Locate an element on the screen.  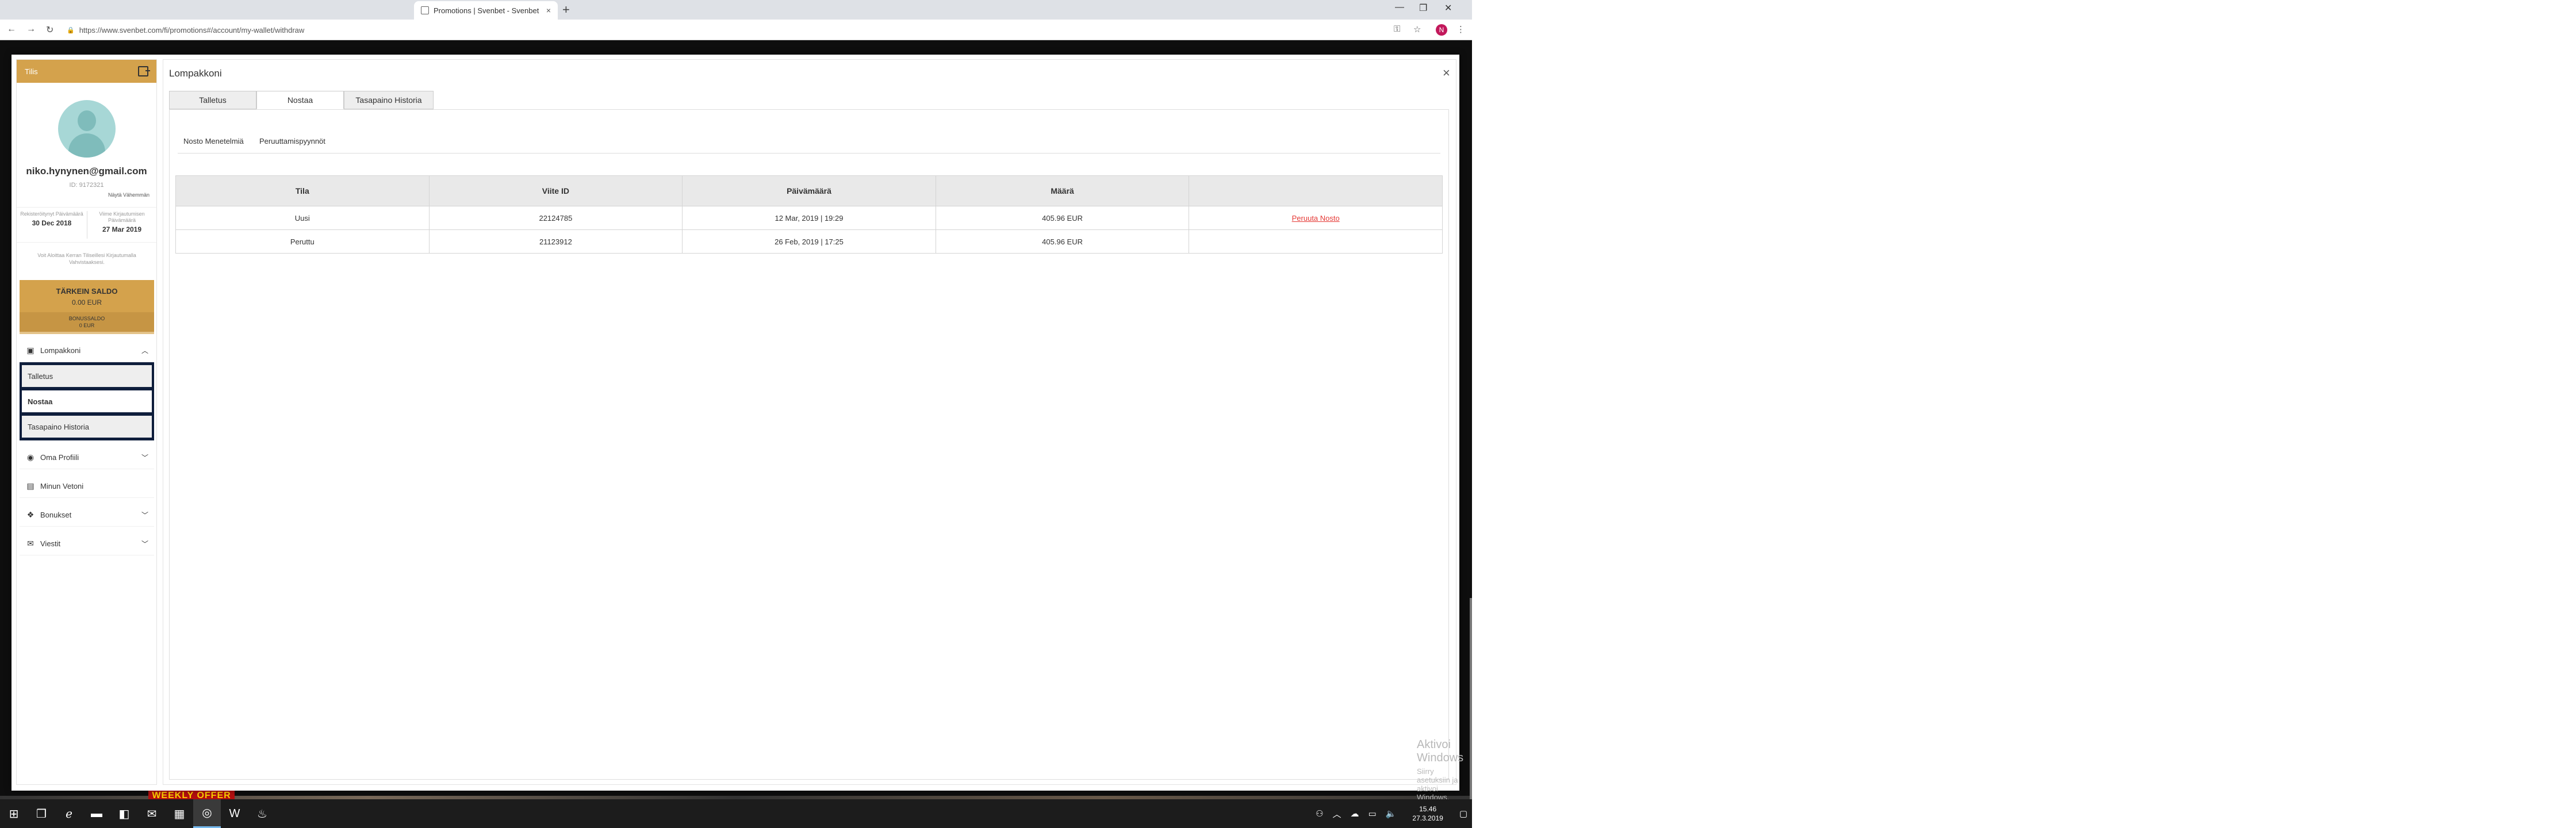
cell-action: Peruuta Nosto is located at coordinates (1316, 218).